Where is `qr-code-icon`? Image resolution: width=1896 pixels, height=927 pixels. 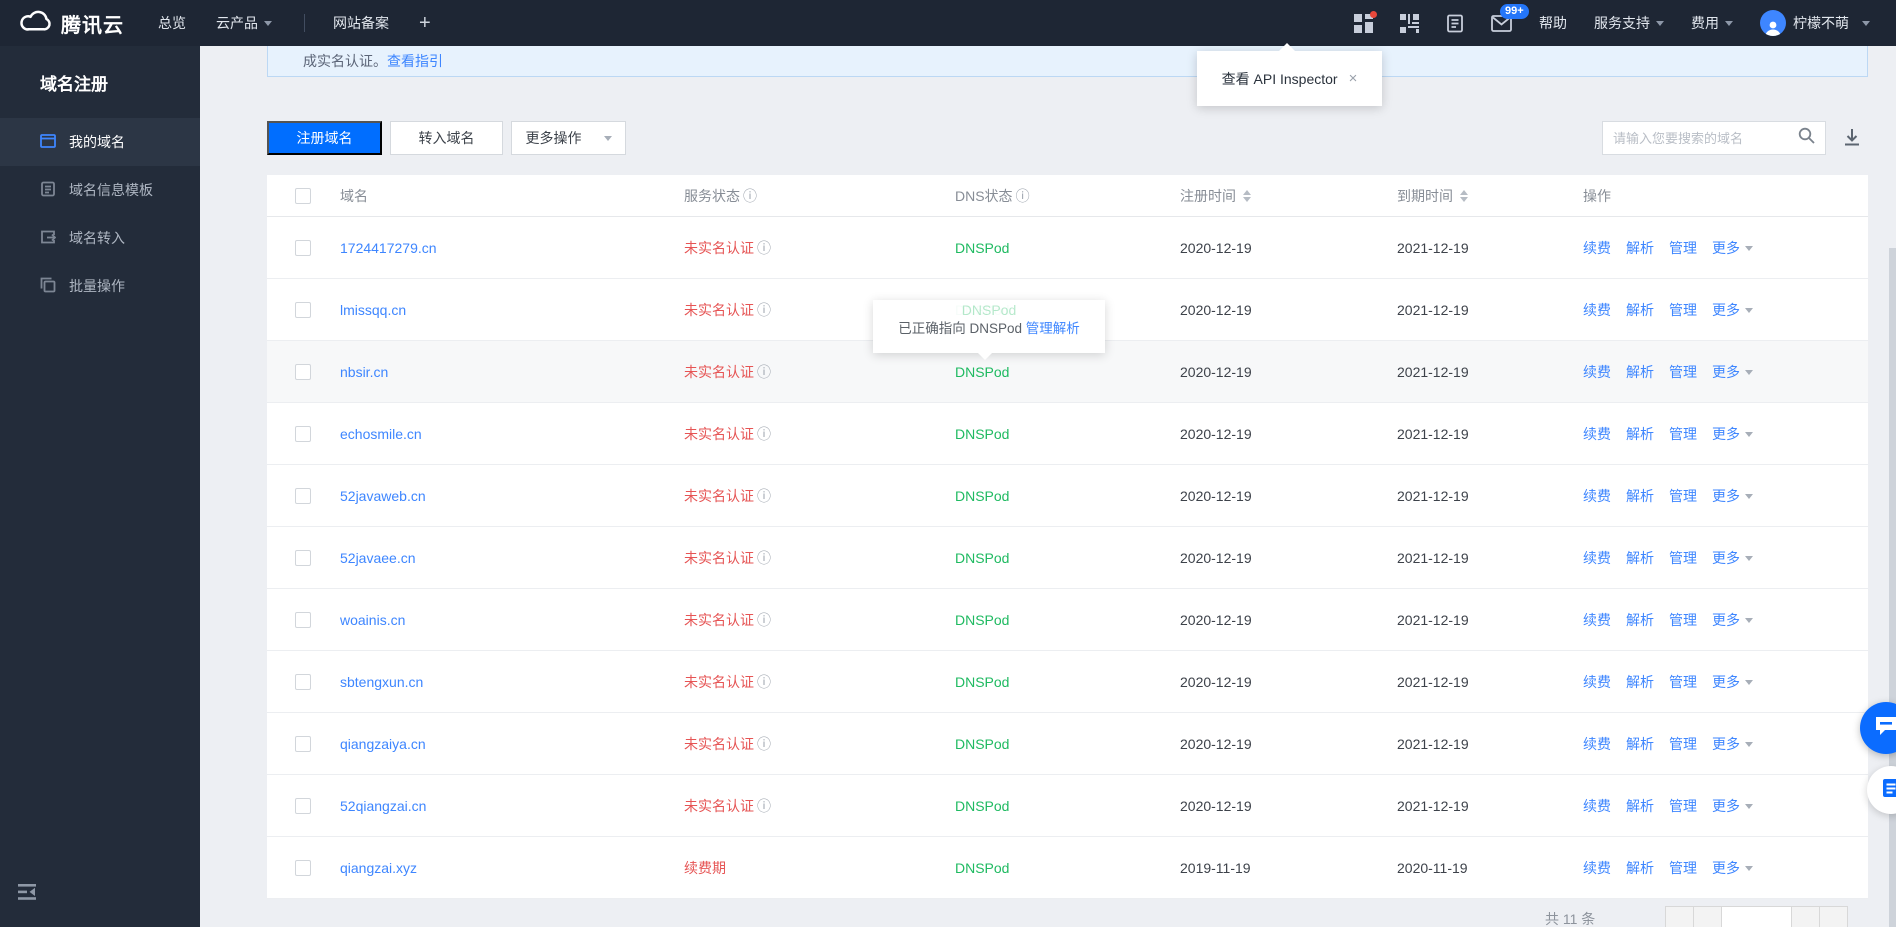
qr-code-icon is located at coordinates (1409, 23).